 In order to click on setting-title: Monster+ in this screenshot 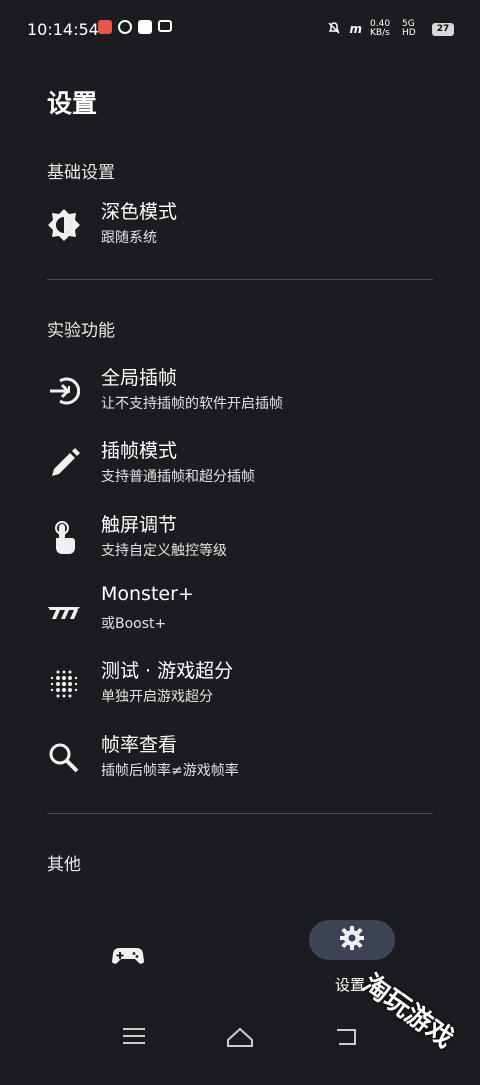, I will do `click(147, 594)`.